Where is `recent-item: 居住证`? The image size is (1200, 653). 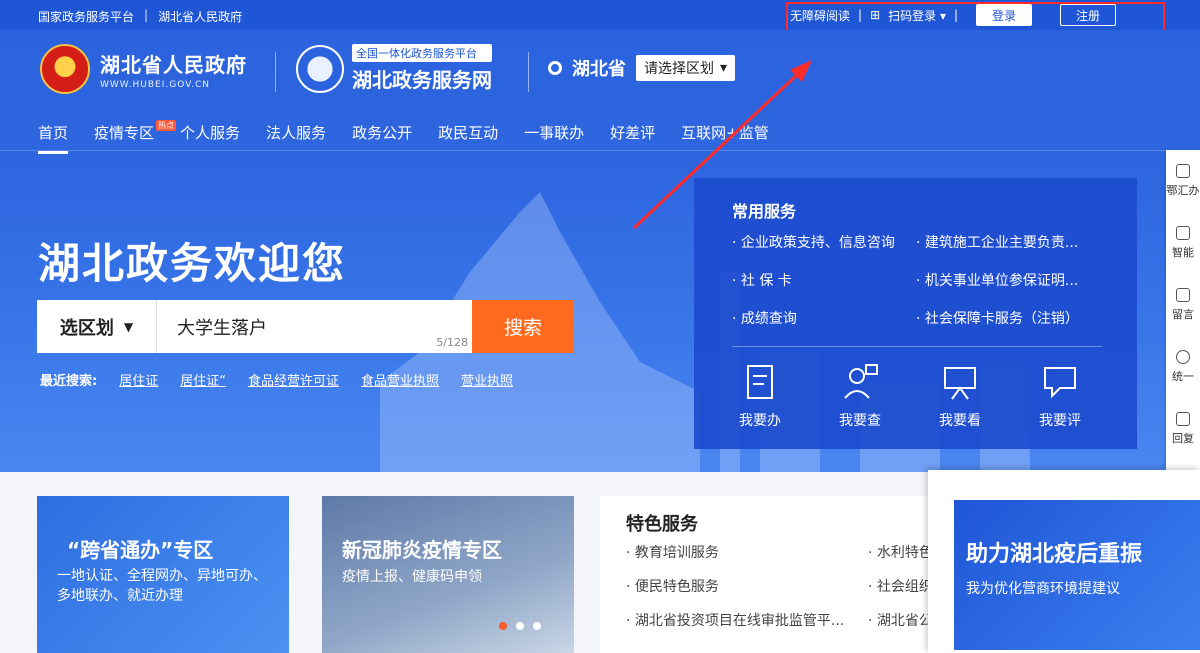 recent-item: 居住证 is located at coordinates (138, 379).